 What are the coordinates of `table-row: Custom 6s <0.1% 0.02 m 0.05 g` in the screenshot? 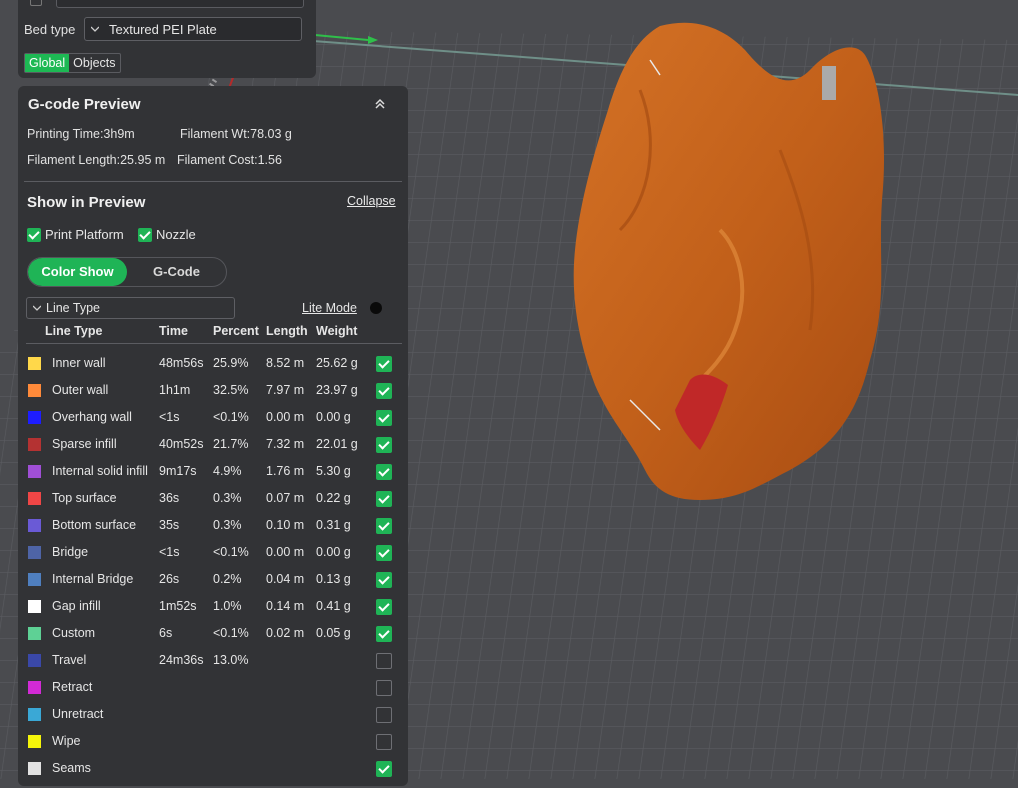 It's located at (213, 639).